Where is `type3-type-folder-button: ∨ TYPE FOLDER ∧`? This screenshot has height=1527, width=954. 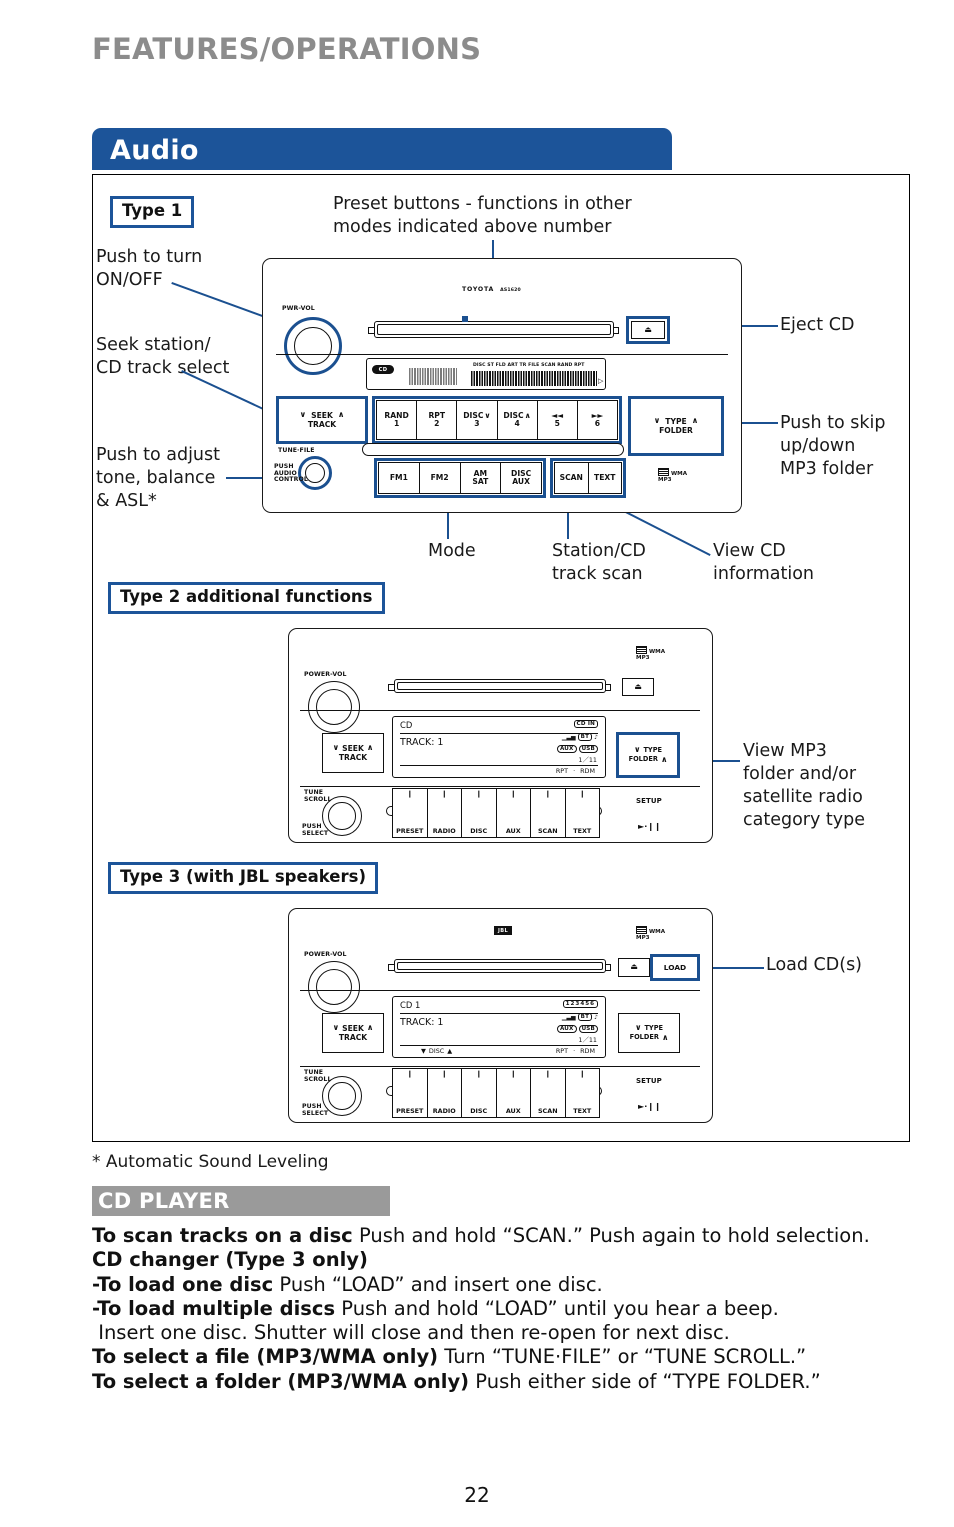 type3-type-folder-button: ∨ TYPE FOLDER ∧ is located at coordinates (649, 1033).